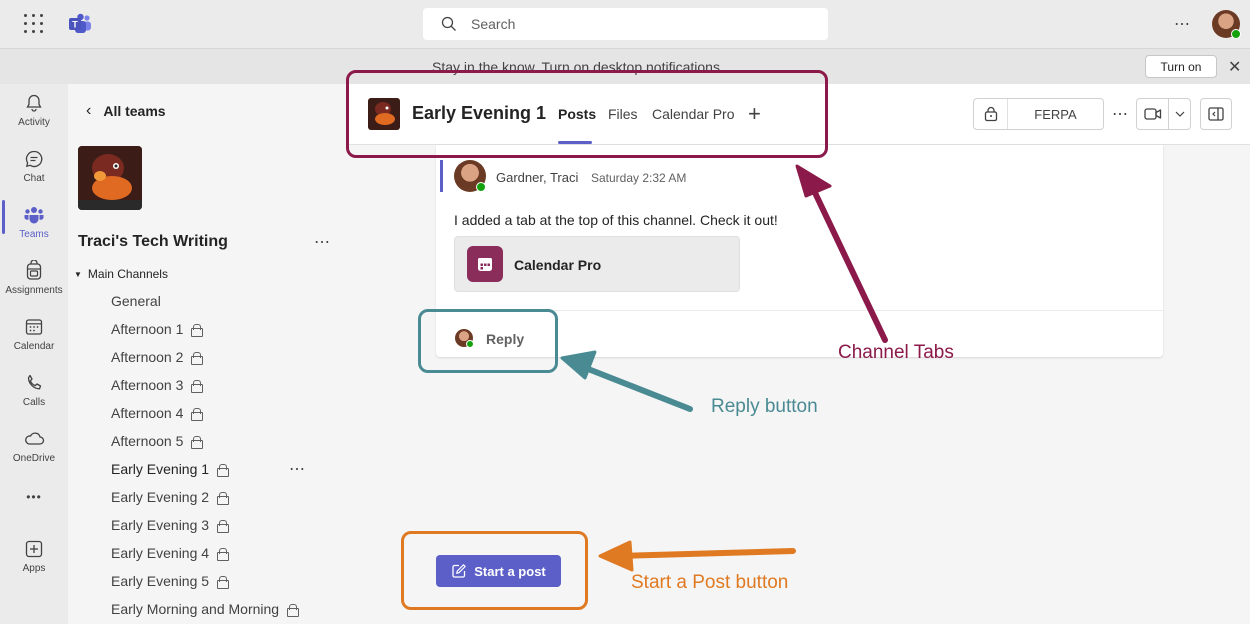 The image size is (1250, 624). What do you see at coordinates (34, 402) in the screenshot?
I see `rail-item-label: Calls` at bounding box center [34, 402].